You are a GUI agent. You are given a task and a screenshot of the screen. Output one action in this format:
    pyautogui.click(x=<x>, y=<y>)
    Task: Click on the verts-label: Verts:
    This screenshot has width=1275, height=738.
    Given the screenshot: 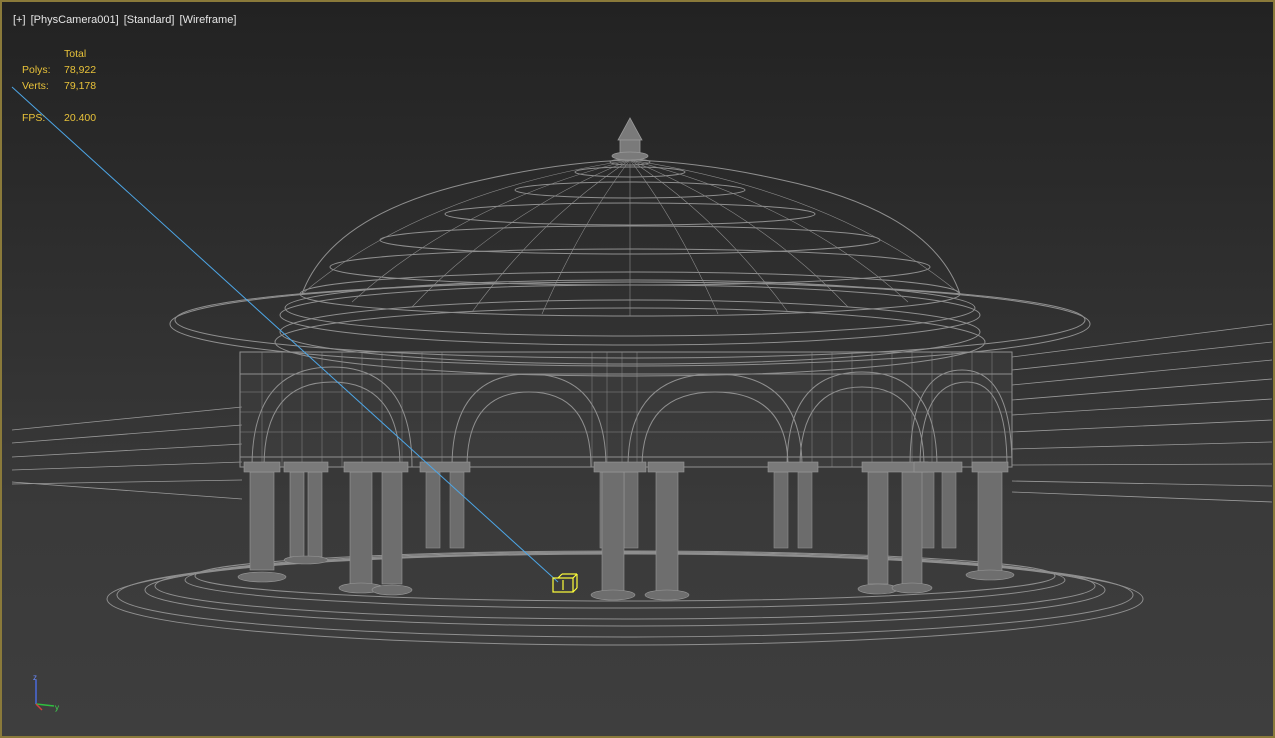 What is the action you would take?
    pyautogui.click(x=35, y=86)
    